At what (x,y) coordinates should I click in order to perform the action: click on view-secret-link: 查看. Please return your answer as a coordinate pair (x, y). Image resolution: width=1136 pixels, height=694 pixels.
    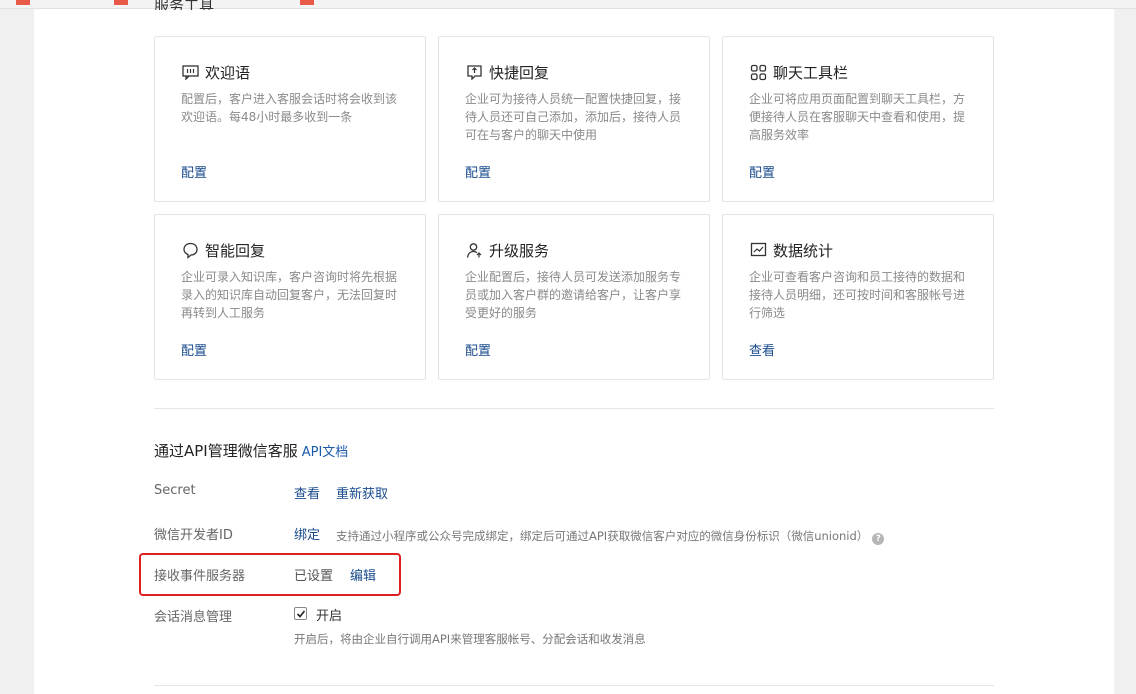
    Looking at the image, I should click on (307, 492).